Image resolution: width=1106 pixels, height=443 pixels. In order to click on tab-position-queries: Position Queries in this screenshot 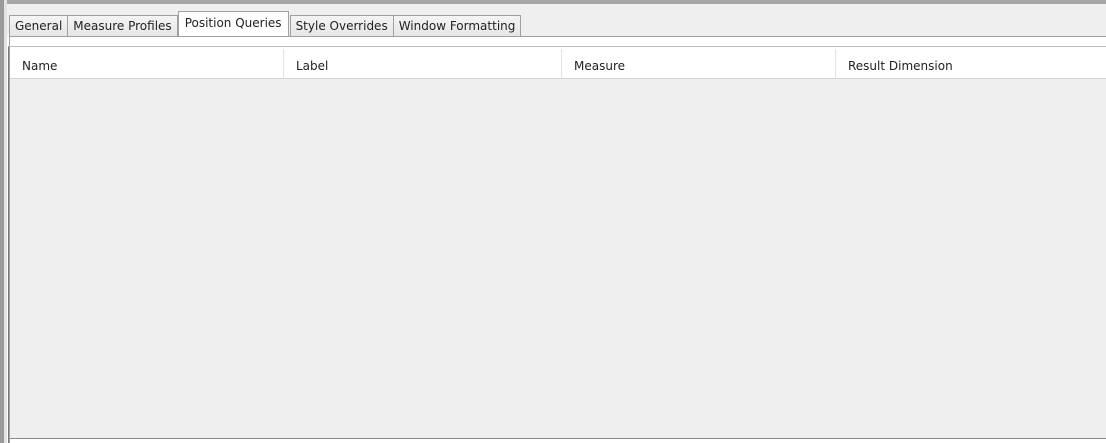, I will do `click(233, 23)`.